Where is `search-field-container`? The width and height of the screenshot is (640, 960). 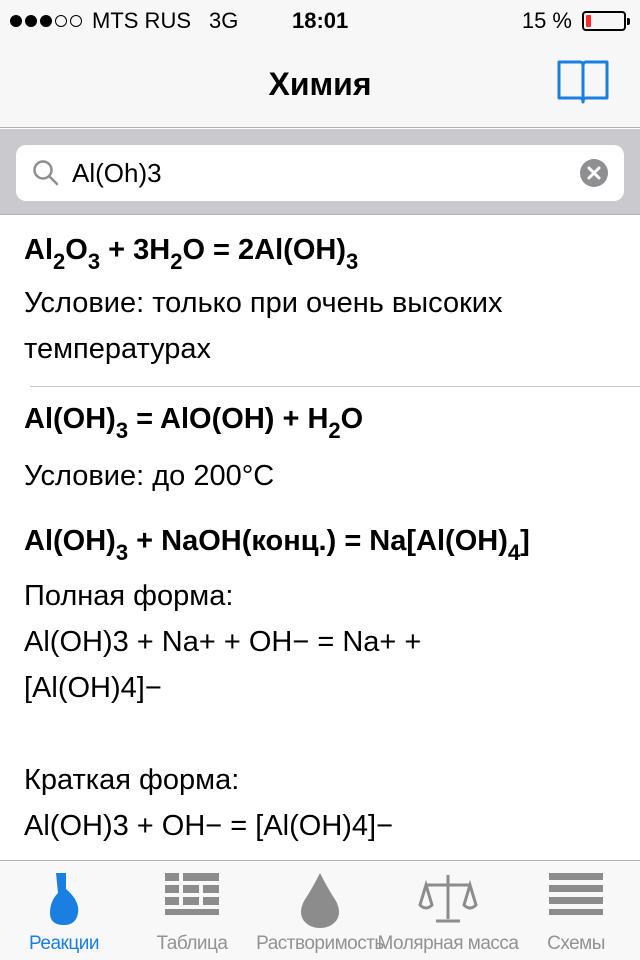 search-field-container is located at coordinates (320, 173).